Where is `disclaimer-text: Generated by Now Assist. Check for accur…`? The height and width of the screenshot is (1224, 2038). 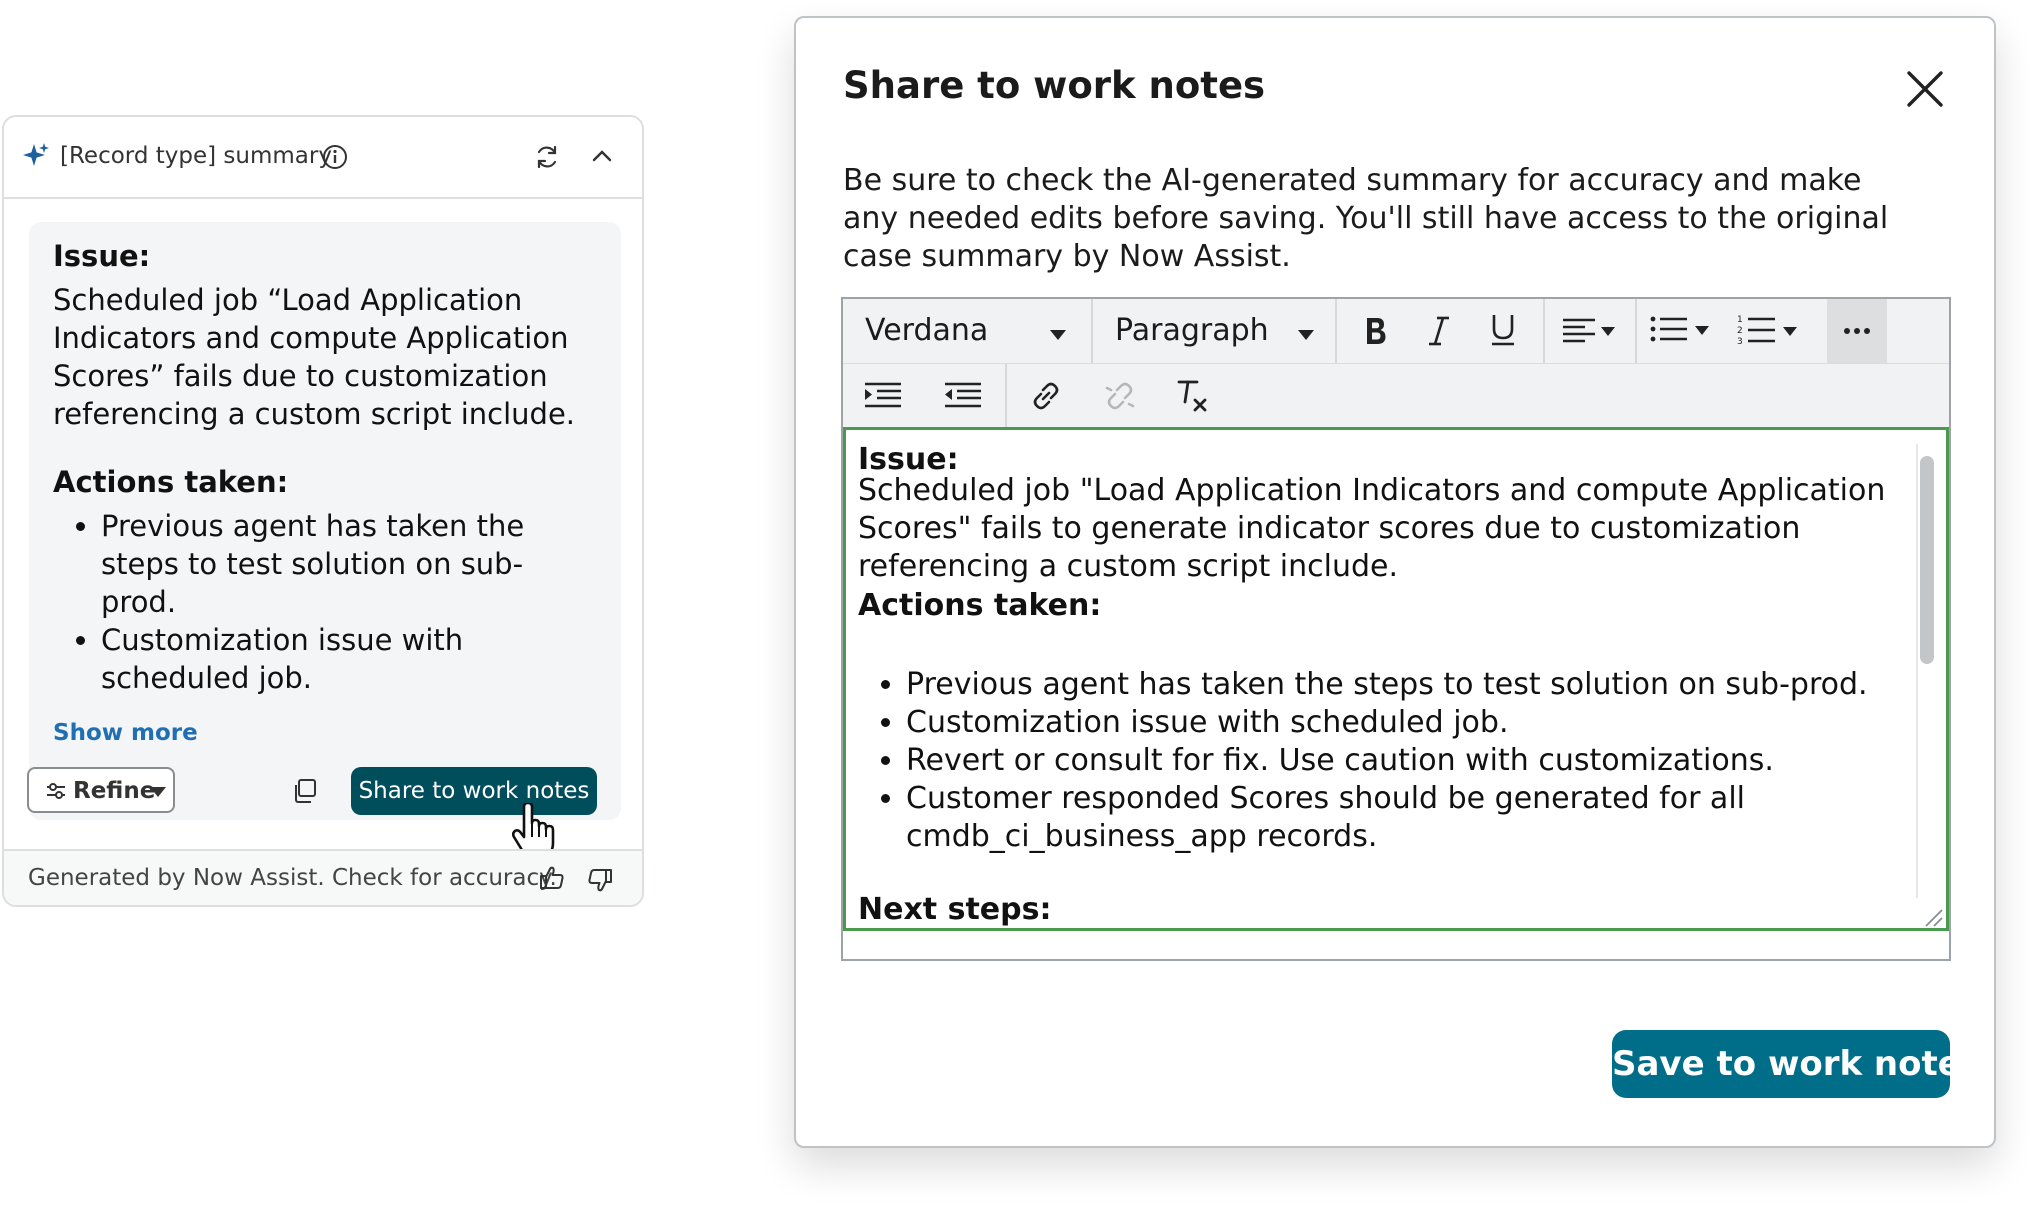
disclaimer-text: Generated by Now Assist. Check for accur… is located at coordinates (292, 878).